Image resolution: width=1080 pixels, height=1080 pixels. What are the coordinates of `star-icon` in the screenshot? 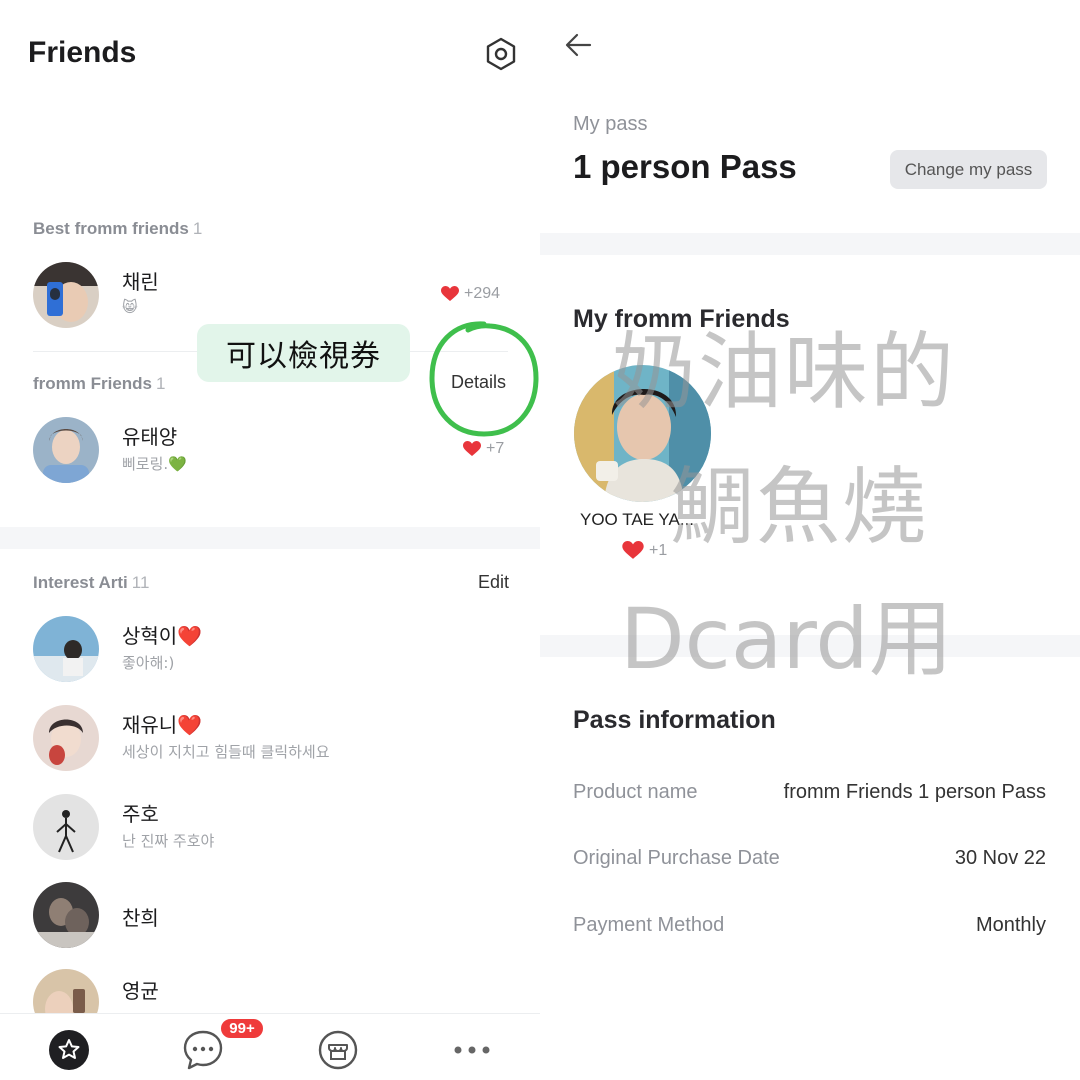 It's located at (69, 1050).